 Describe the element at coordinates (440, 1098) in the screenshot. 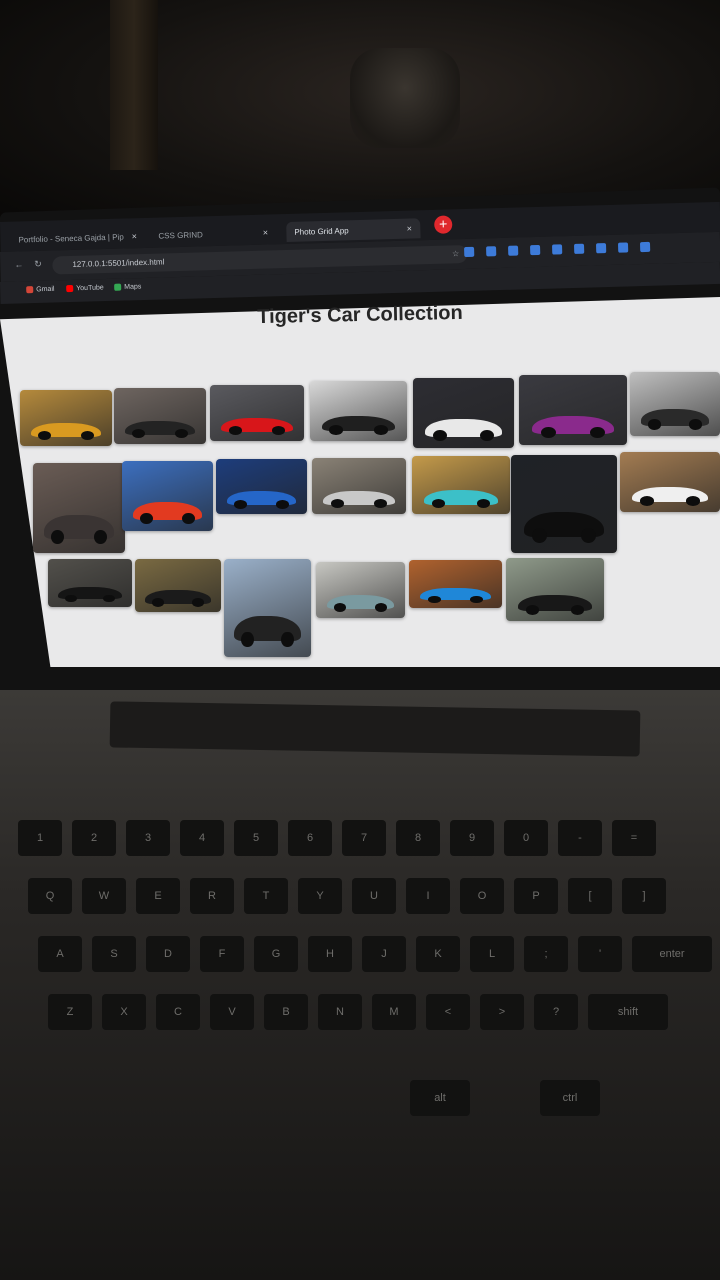

I see `keyboard-key: alt` at that location.